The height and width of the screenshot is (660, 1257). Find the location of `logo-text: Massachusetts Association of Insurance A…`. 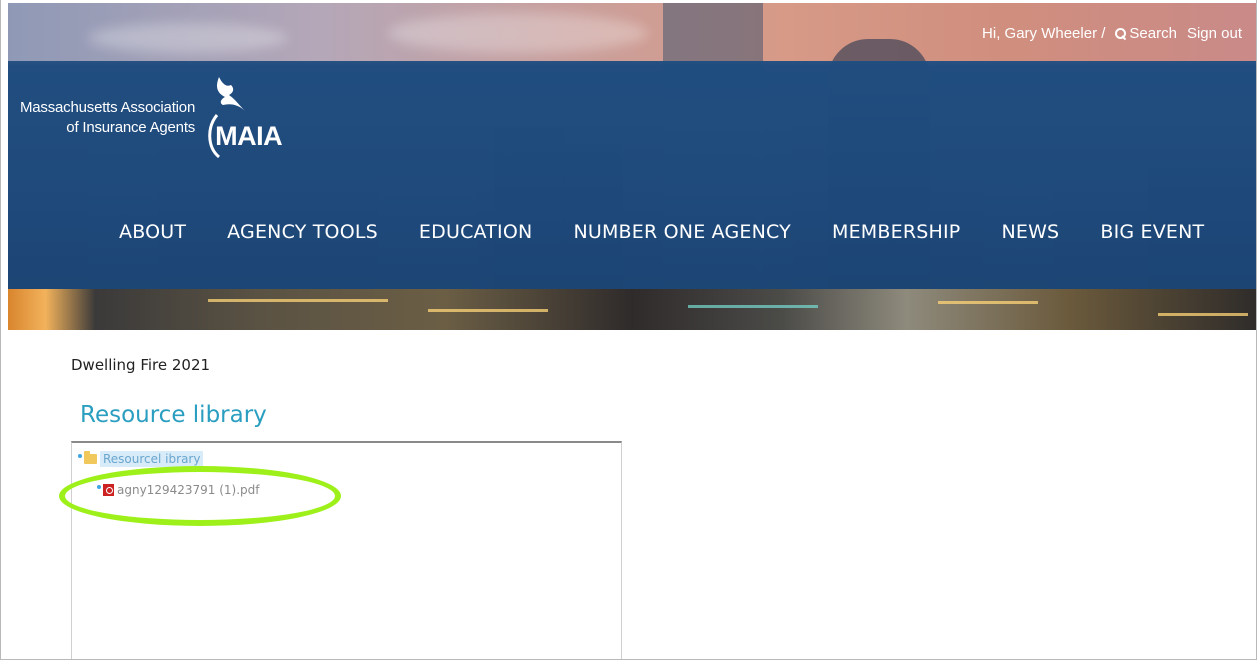

logo-text: Massachusetts Association of Insurance A… is located at coordinates (107, 118).